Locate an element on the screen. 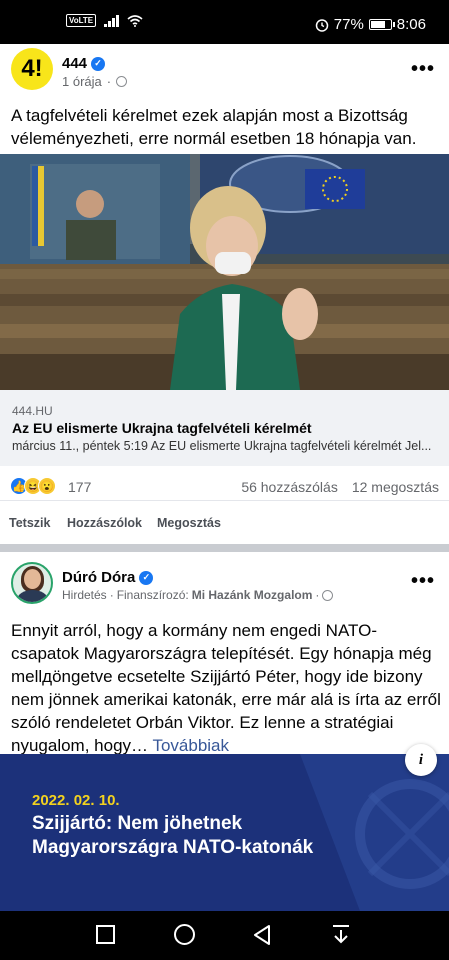 This screenshot has width=449, height=960. home-nav-icon is located at coordinates (184, 934).